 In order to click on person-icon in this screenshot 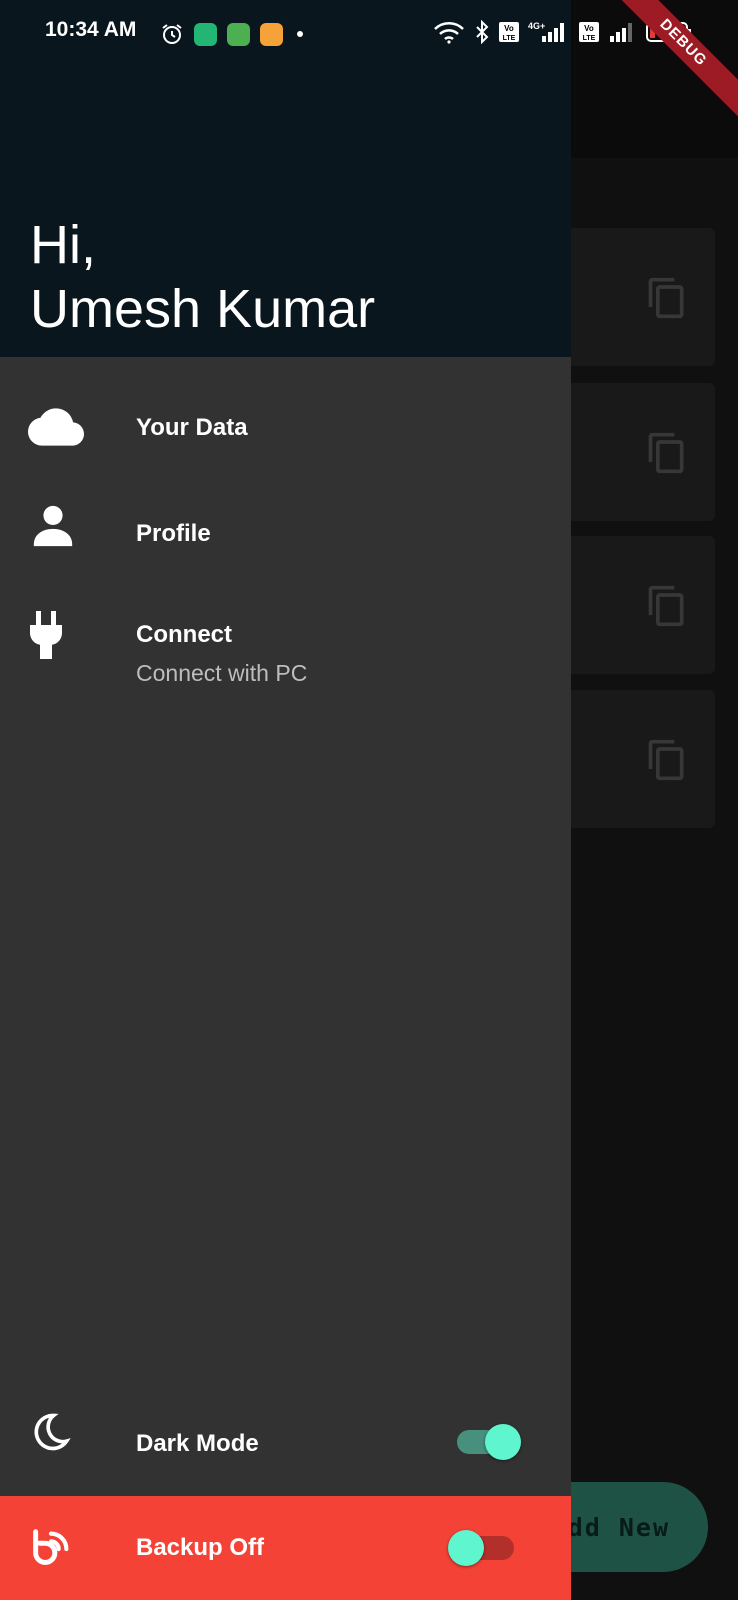, I will do `click(53, 526)`.